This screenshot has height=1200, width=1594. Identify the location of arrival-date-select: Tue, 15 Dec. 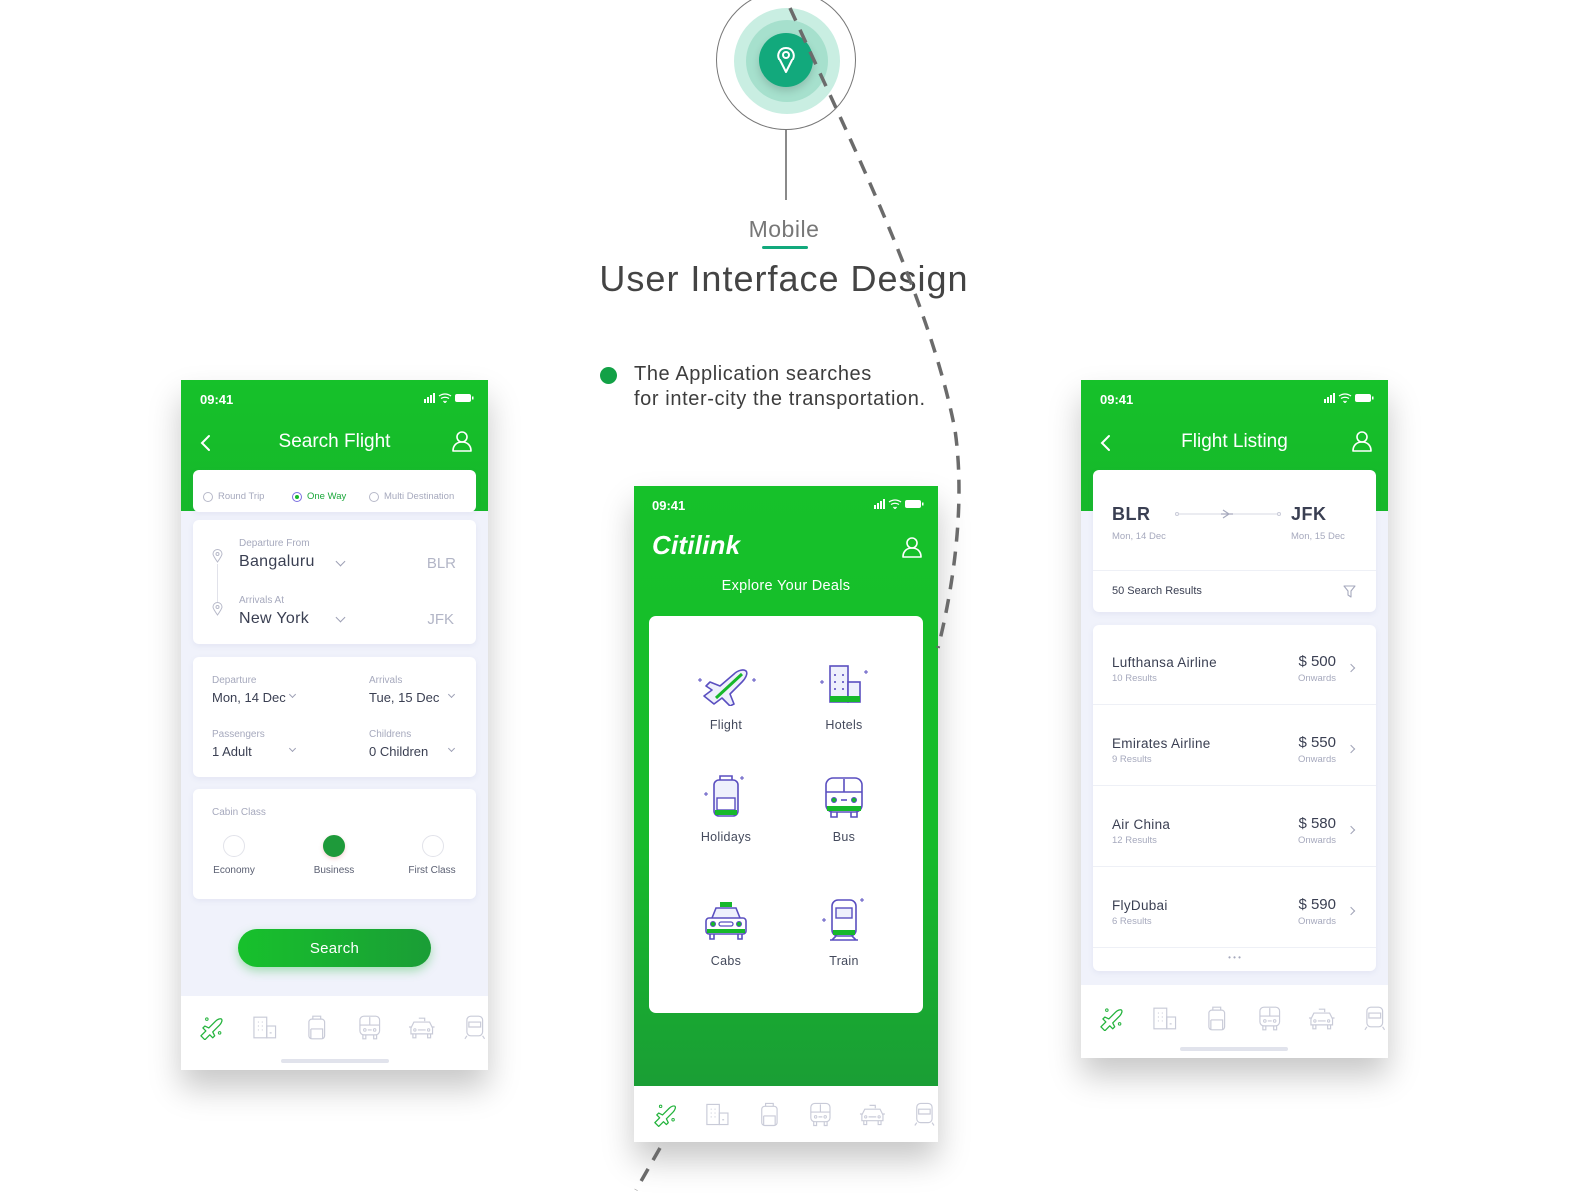
(404, 697).